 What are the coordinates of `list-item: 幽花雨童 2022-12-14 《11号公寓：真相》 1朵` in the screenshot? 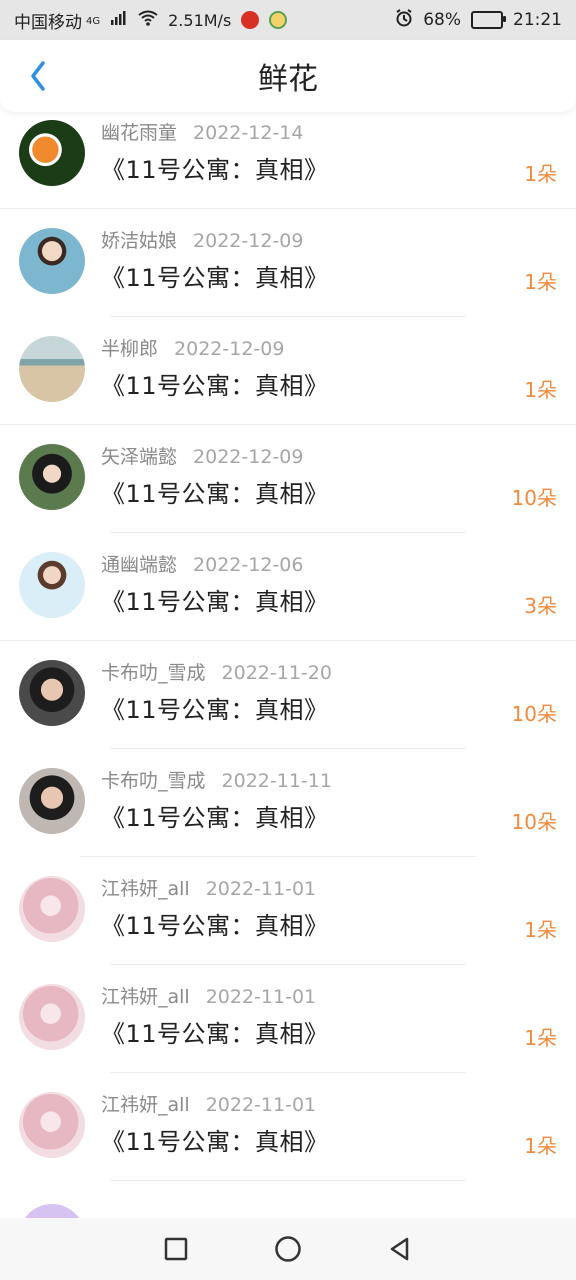 It's located at (288, 164).